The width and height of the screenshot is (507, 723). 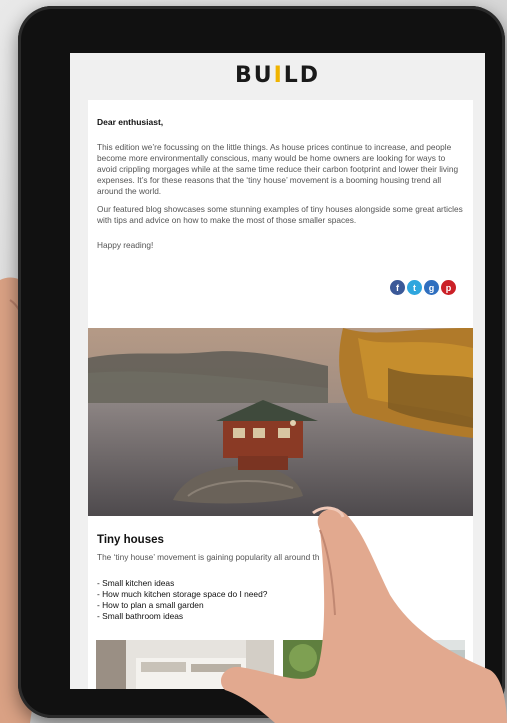 What do you see at coordinates (423, 287) in the screenshot?
I see `share-bar: f t g p` at bounding box center [423, 287].